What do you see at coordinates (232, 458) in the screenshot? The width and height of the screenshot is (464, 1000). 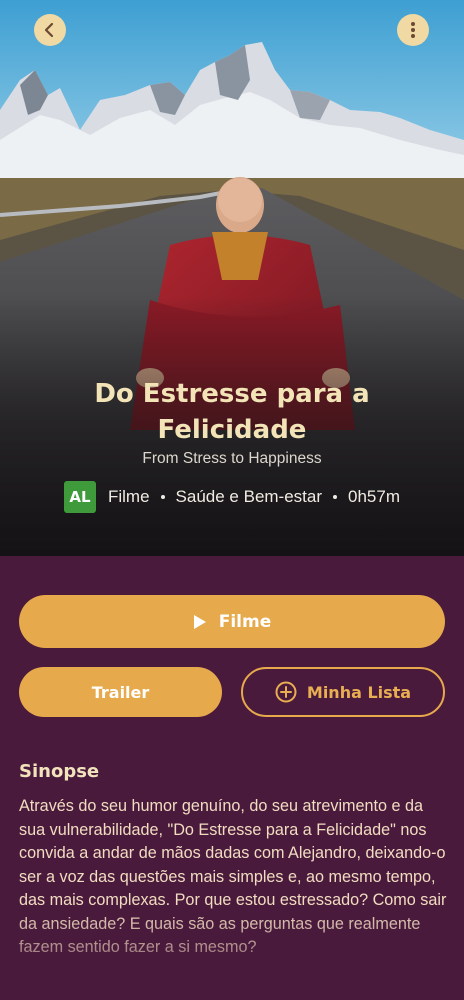 I see `original-title: From Stress to Happiness` at bounding box center [232, 458].